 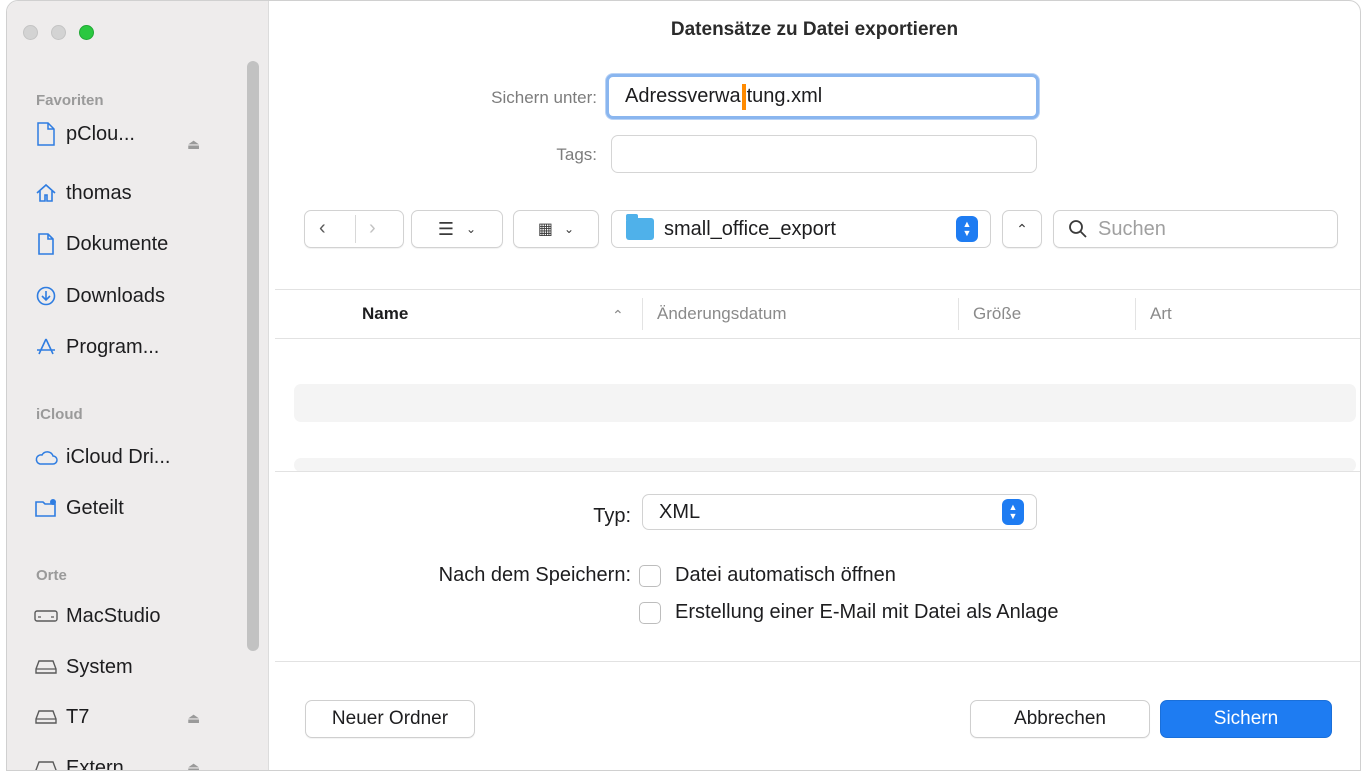 What do you see at coordinates (839, 512) in the screenshot?
I see `type-popup: XML ▲ ▼` at bounding box center [839, 512].